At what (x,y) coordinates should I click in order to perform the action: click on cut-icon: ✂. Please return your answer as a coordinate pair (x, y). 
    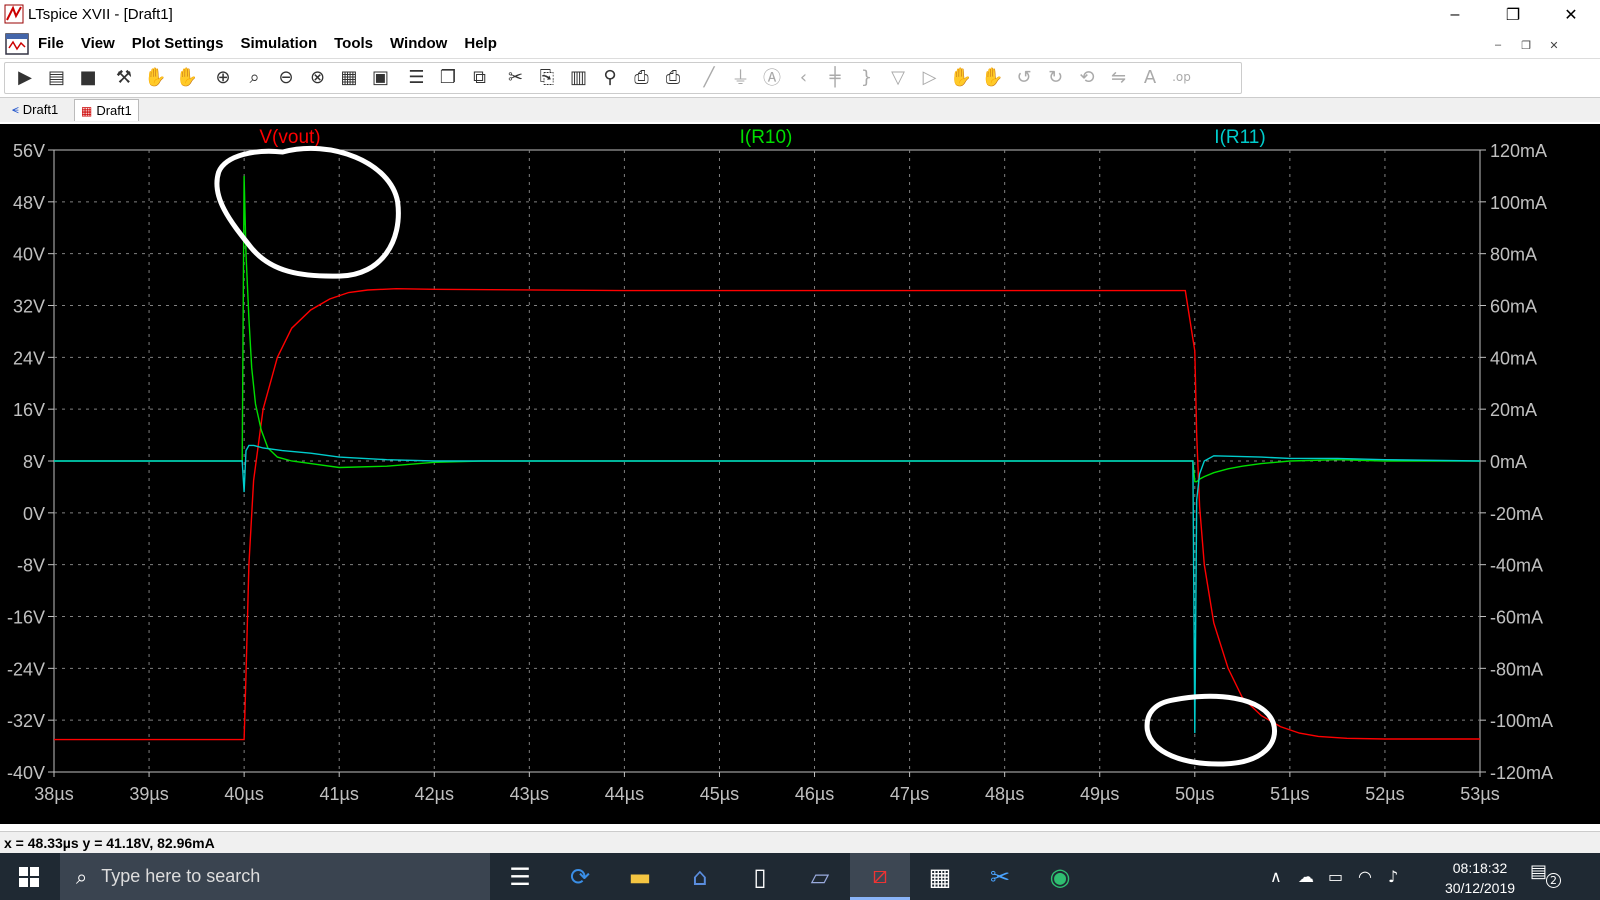
    Looking at the image, I should click on (516, 77).